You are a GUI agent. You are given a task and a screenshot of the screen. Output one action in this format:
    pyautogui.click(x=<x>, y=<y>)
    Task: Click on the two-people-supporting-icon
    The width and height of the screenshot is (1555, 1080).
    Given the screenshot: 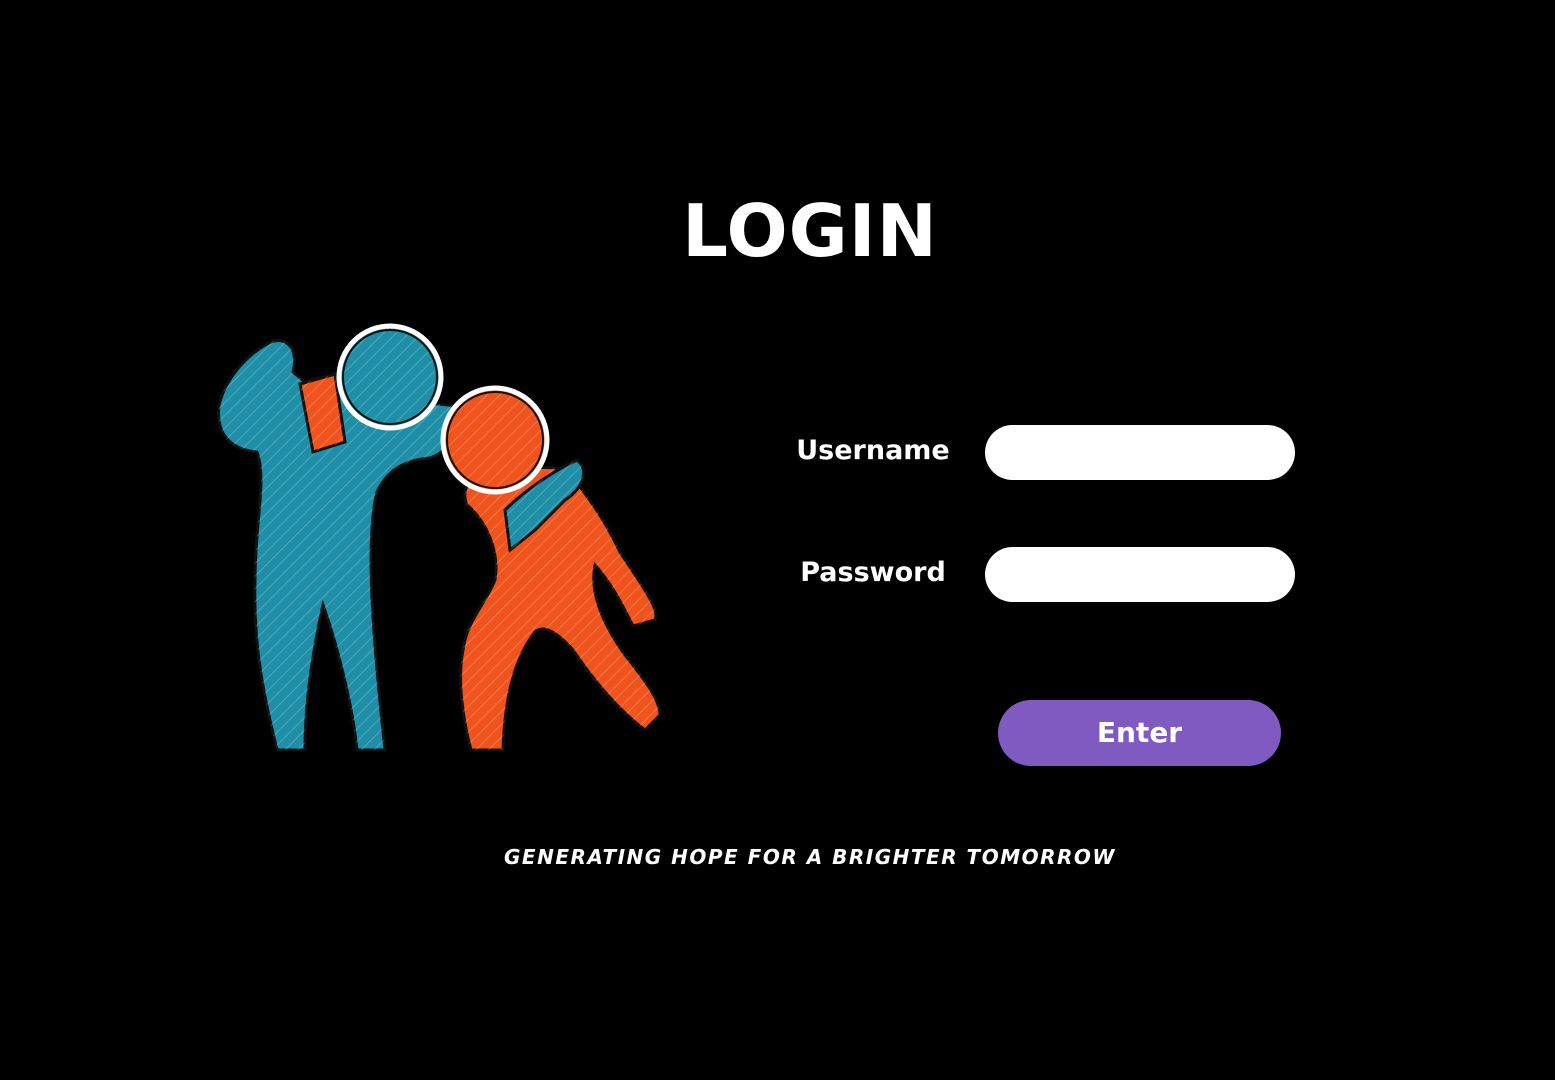 What is the action you would take?
    pyautogui.click(x=439, y=537)
    